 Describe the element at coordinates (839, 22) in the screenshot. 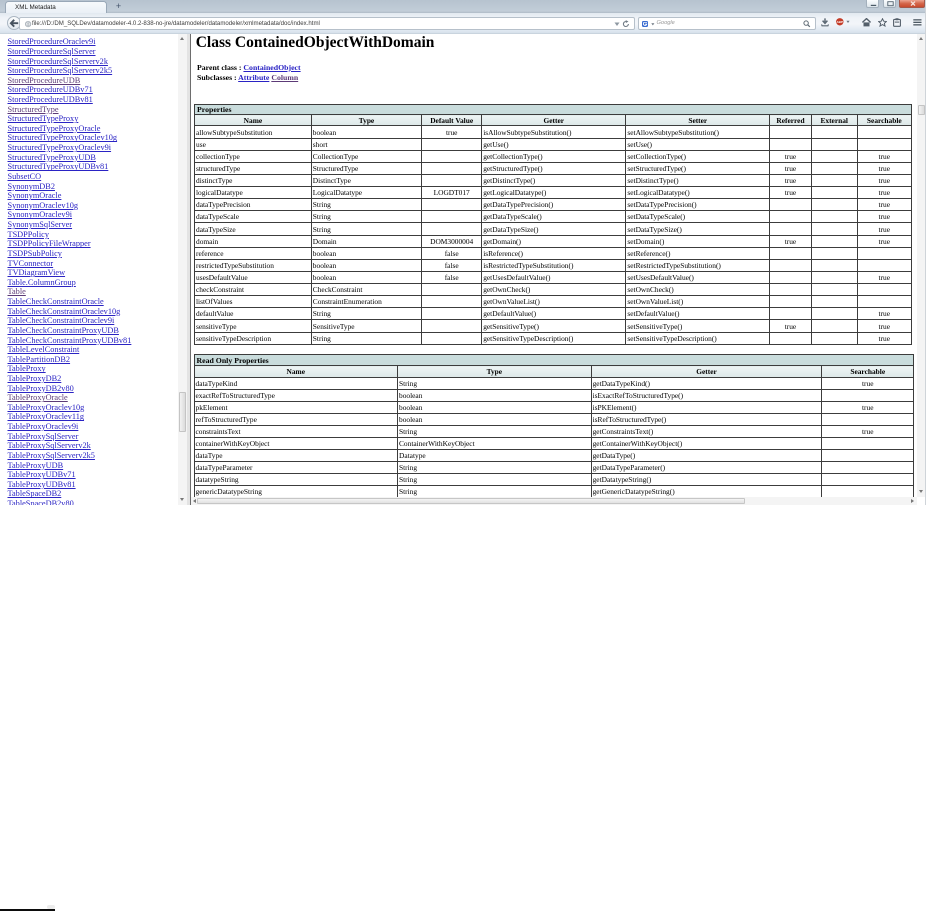

I see `svg-text: ABP` at that location.